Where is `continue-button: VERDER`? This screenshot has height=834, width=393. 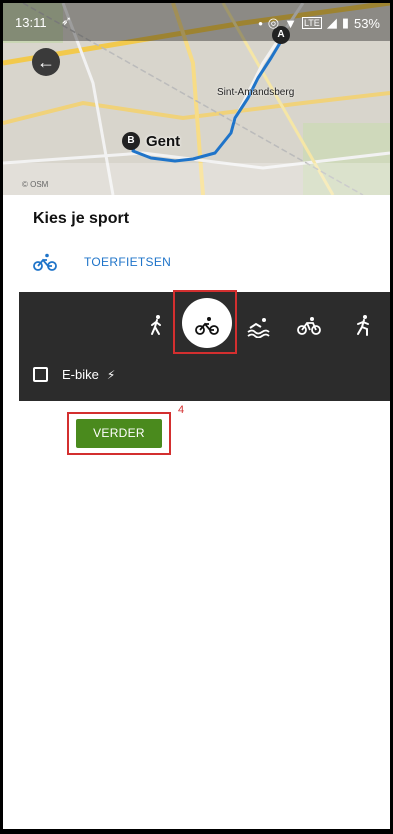 continue-button: VERDER is located at coordinates (119, 433).